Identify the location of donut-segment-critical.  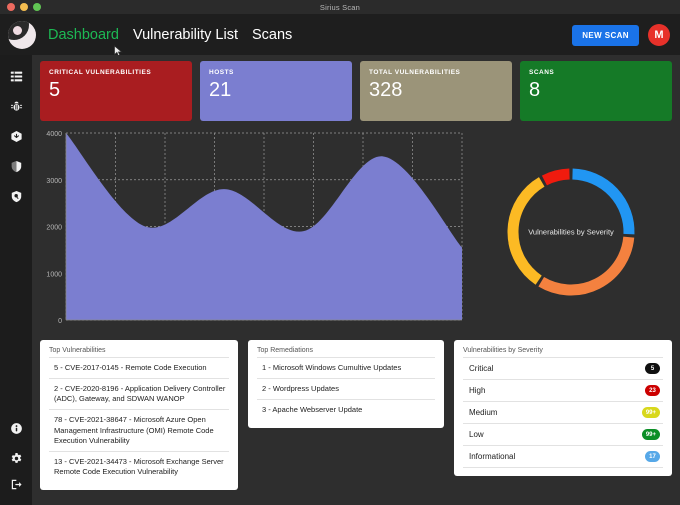
(555, 176).